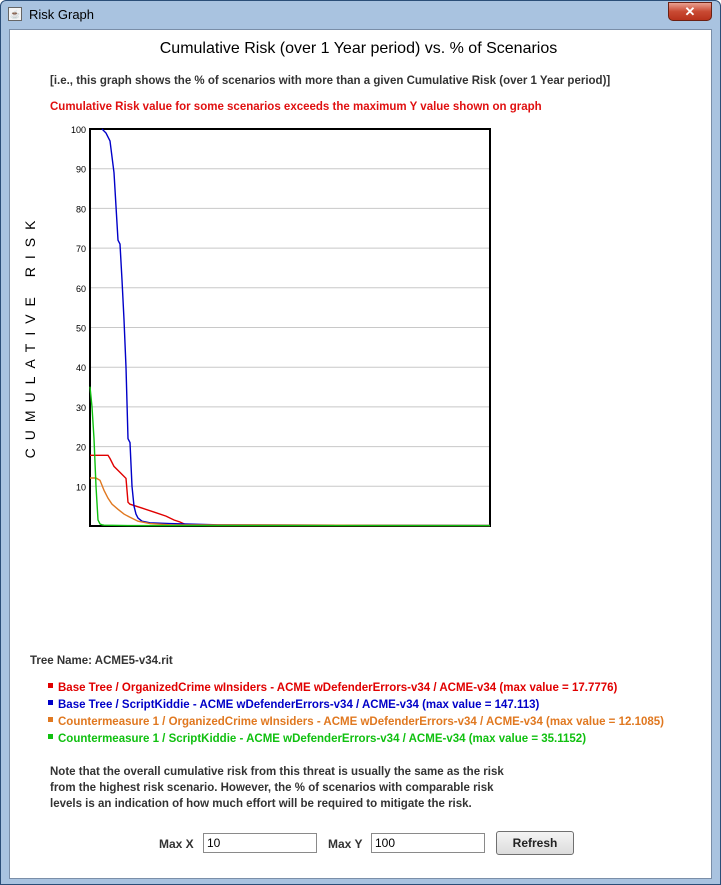  Describe the element at coordinates (360, 15) in the screenshot. I see `title-bar: ☕ Risk Graph ✕` at that location.